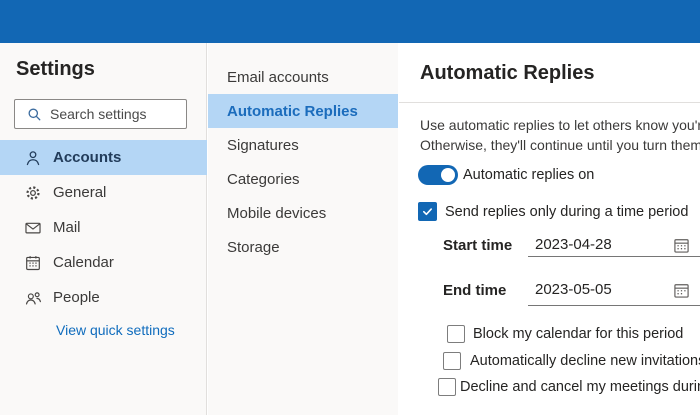 The width and height of the screenshot is (700, 415). What do you see at coordinates (529, 175) in the screenshot?
I see `toggle-label: Automatic replies on` at bounding box center [529, 175].